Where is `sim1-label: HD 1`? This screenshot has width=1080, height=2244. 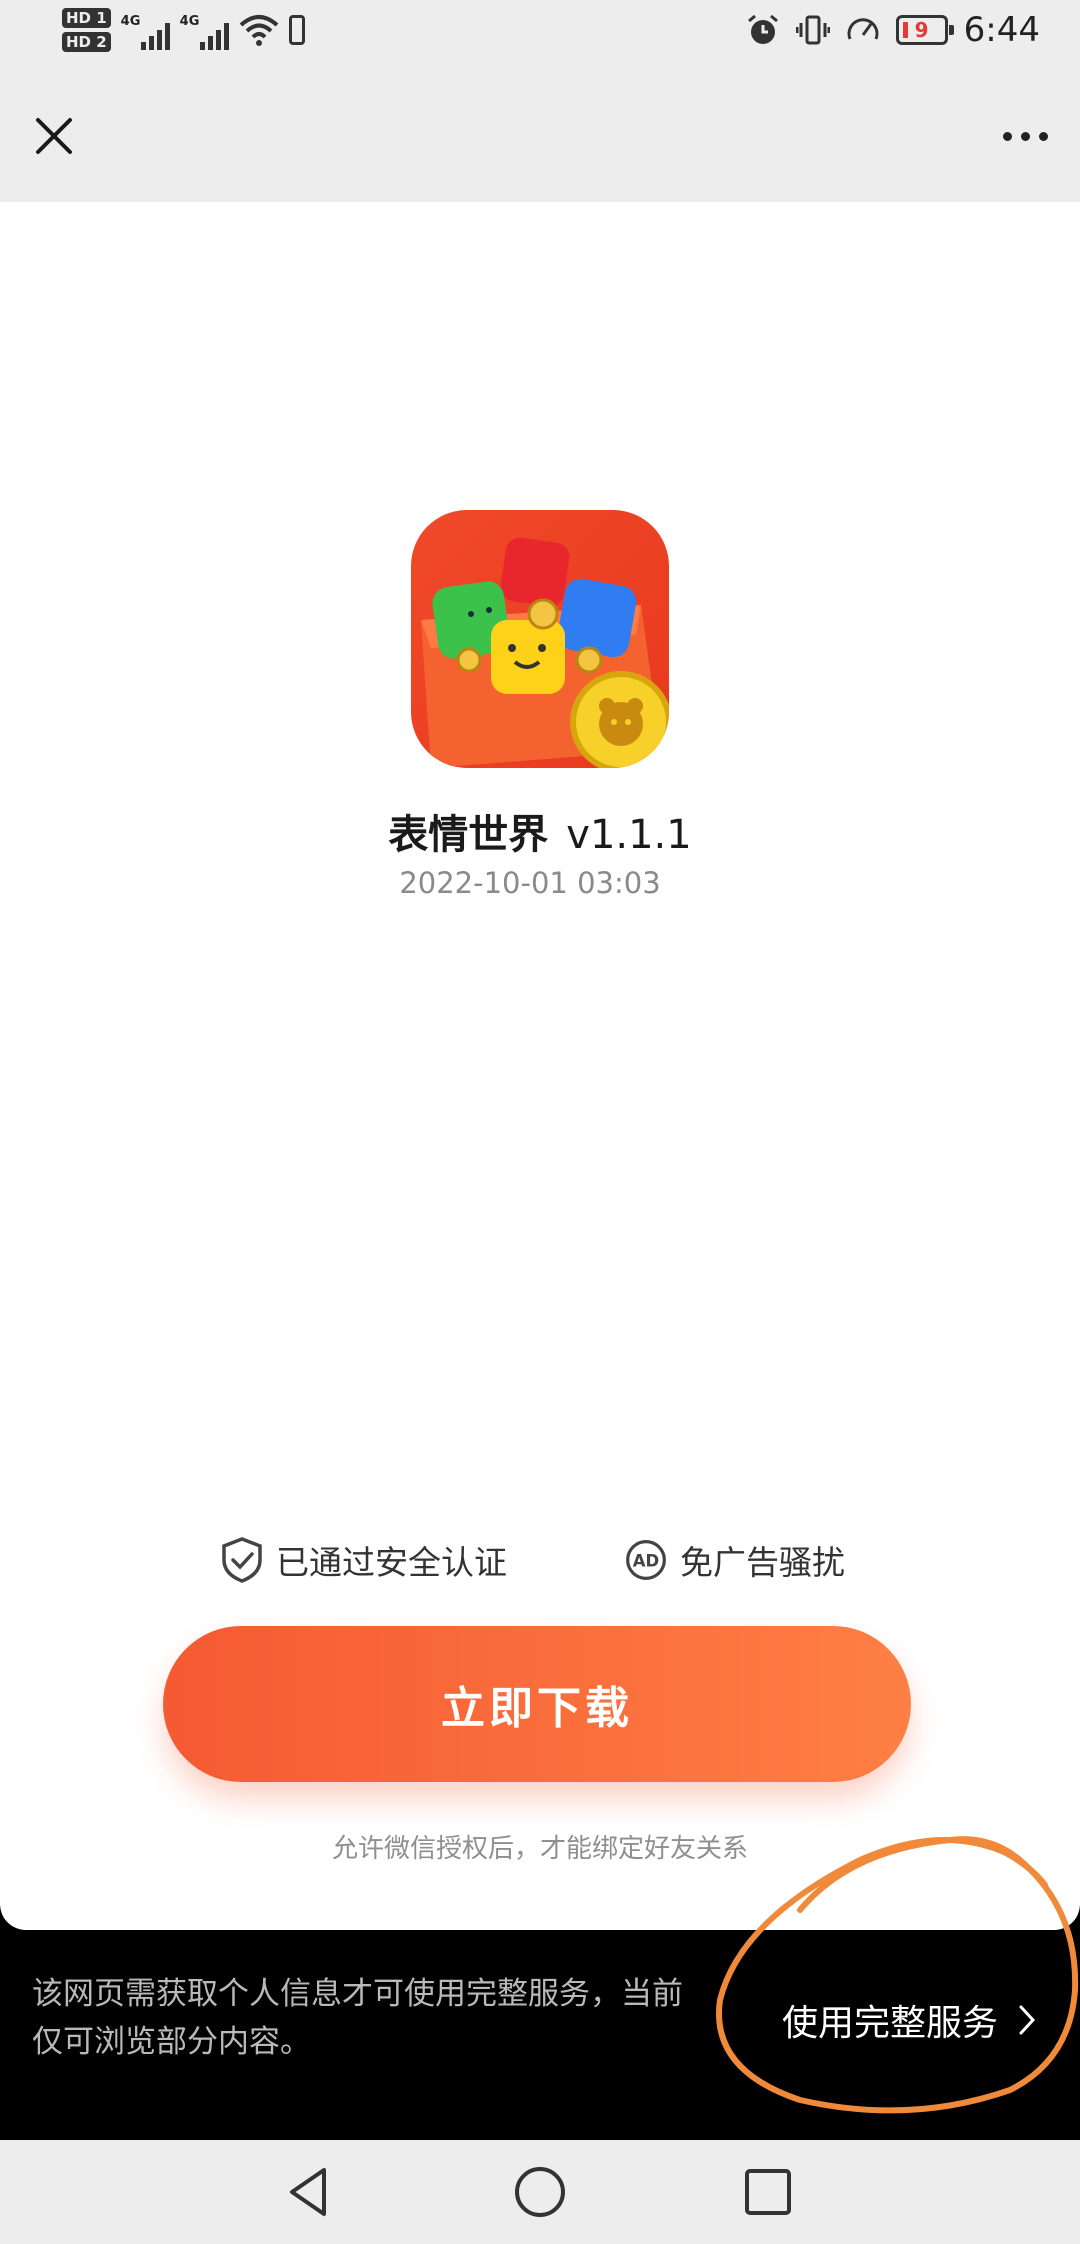 sim1-label: HD 1 is located at coordinates (86, 18).